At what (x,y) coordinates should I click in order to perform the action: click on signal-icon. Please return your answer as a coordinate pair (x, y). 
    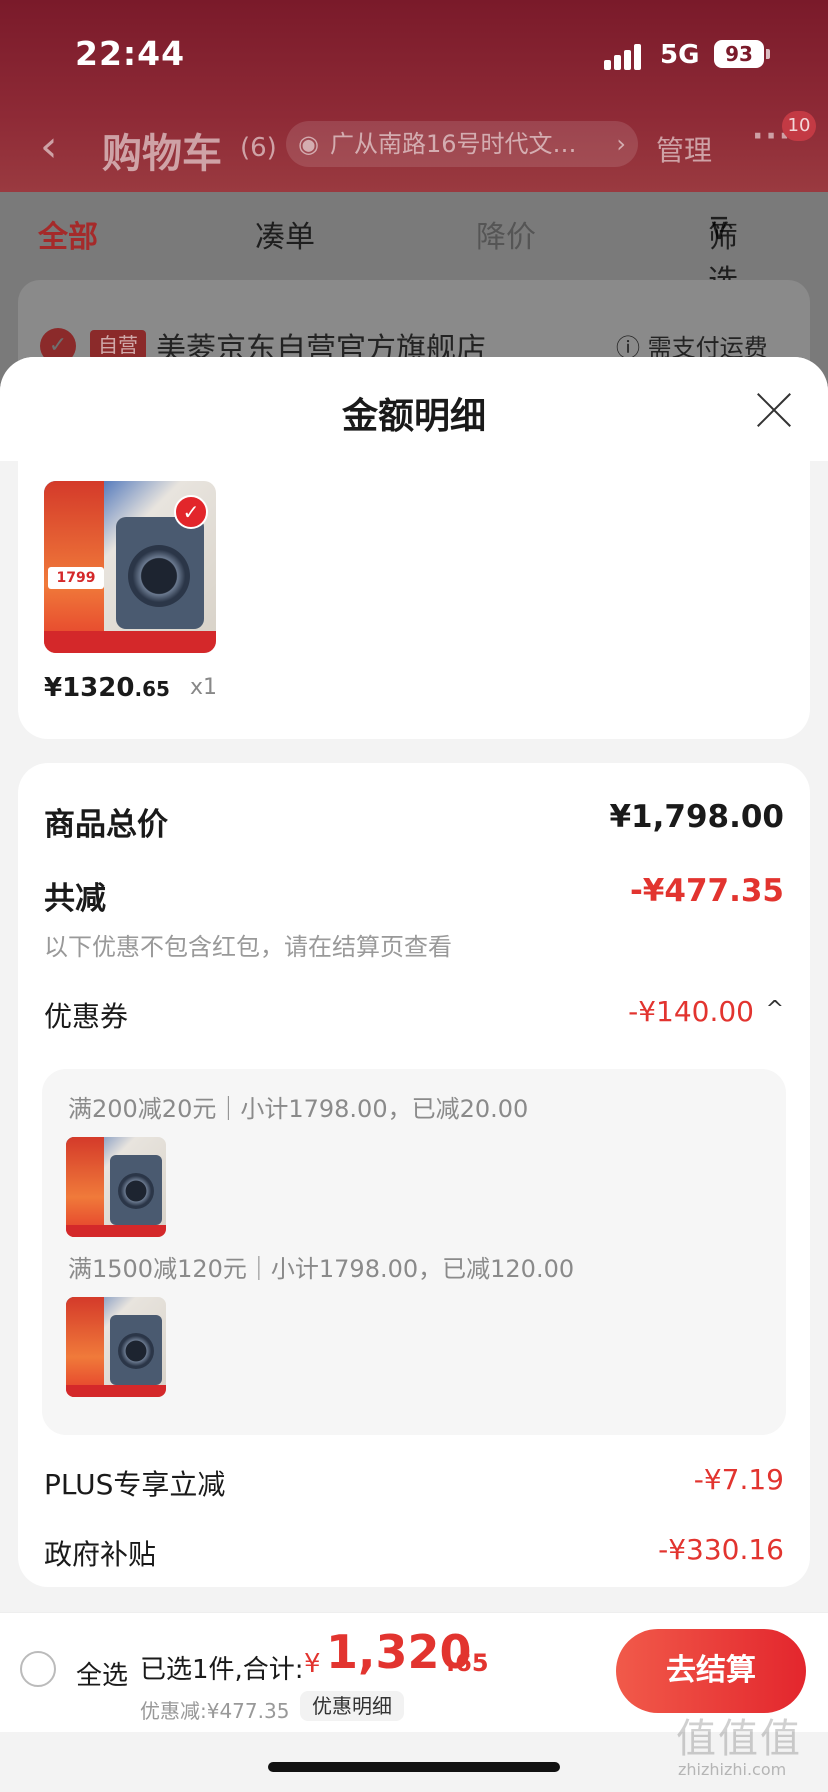
    Looking at the image, I should click on (626, 57).